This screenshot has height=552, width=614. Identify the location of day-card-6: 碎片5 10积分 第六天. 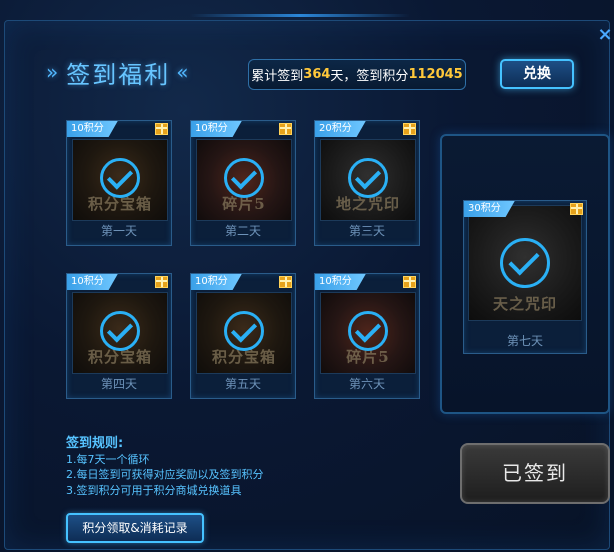
(367, 336).